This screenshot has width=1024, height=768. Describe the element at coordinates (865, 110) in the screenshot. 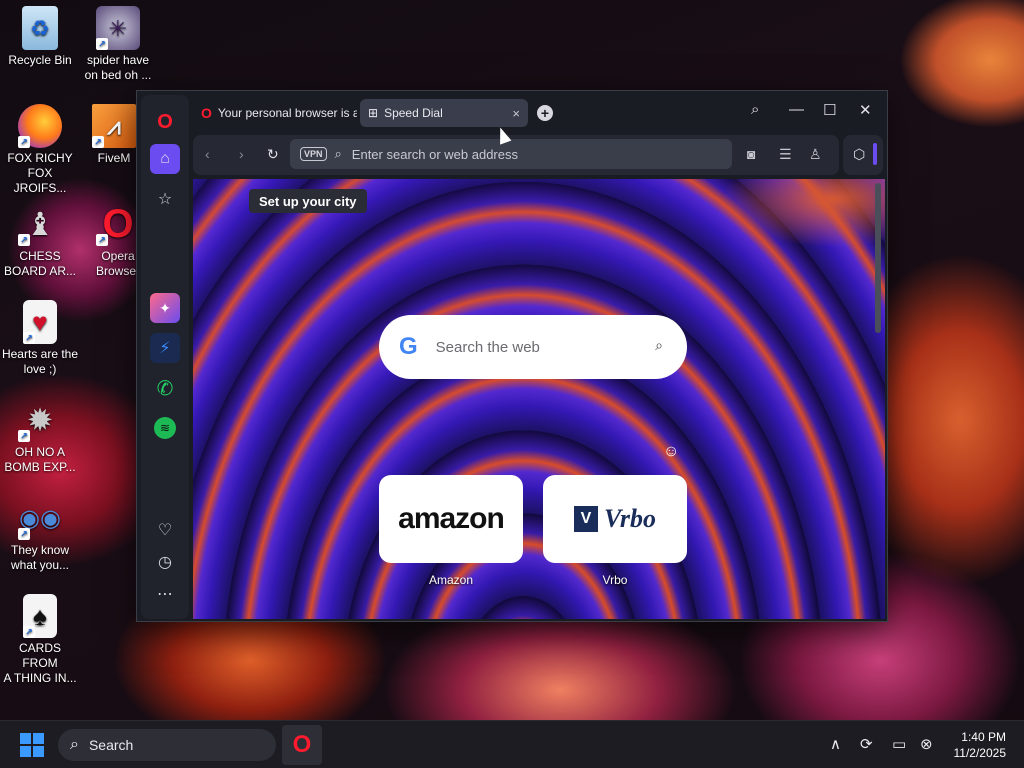

I see `close-window-icon: ✕` at that location.